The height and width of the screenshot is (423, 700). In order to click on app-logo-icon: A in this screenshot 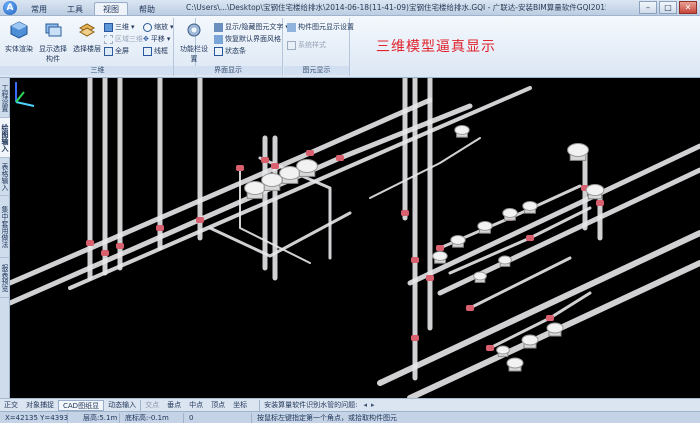, I will do `click(10, 8)`.